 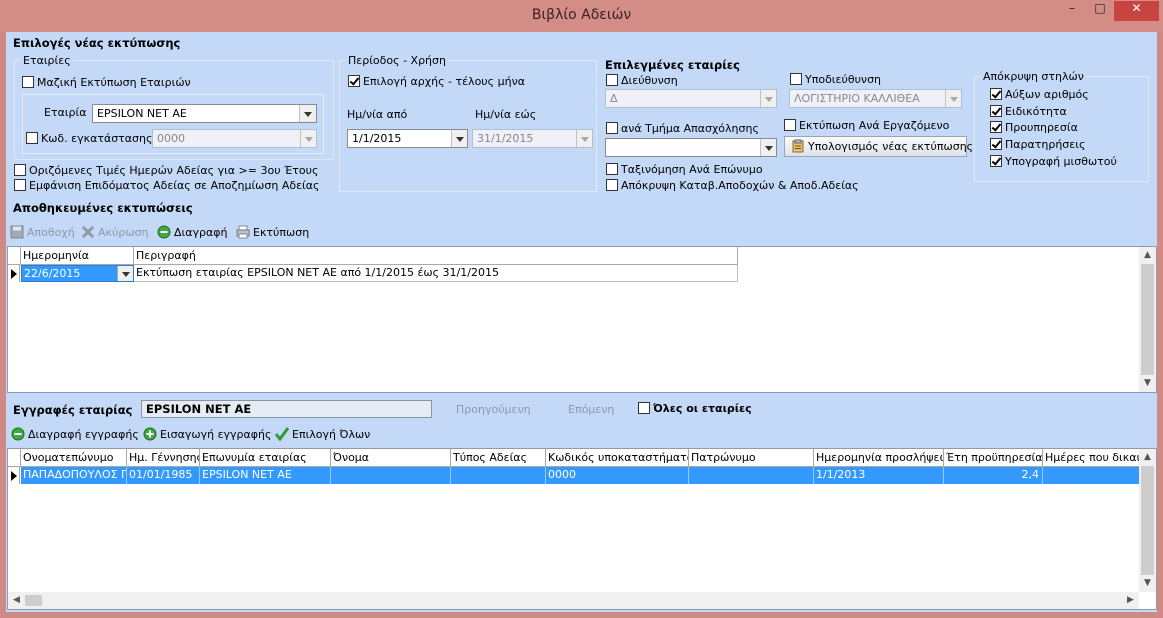 What do you see at coordinates (33, 600) in the screenshot?
I see `hscroll-thumb` at bounding box center [33, 600].